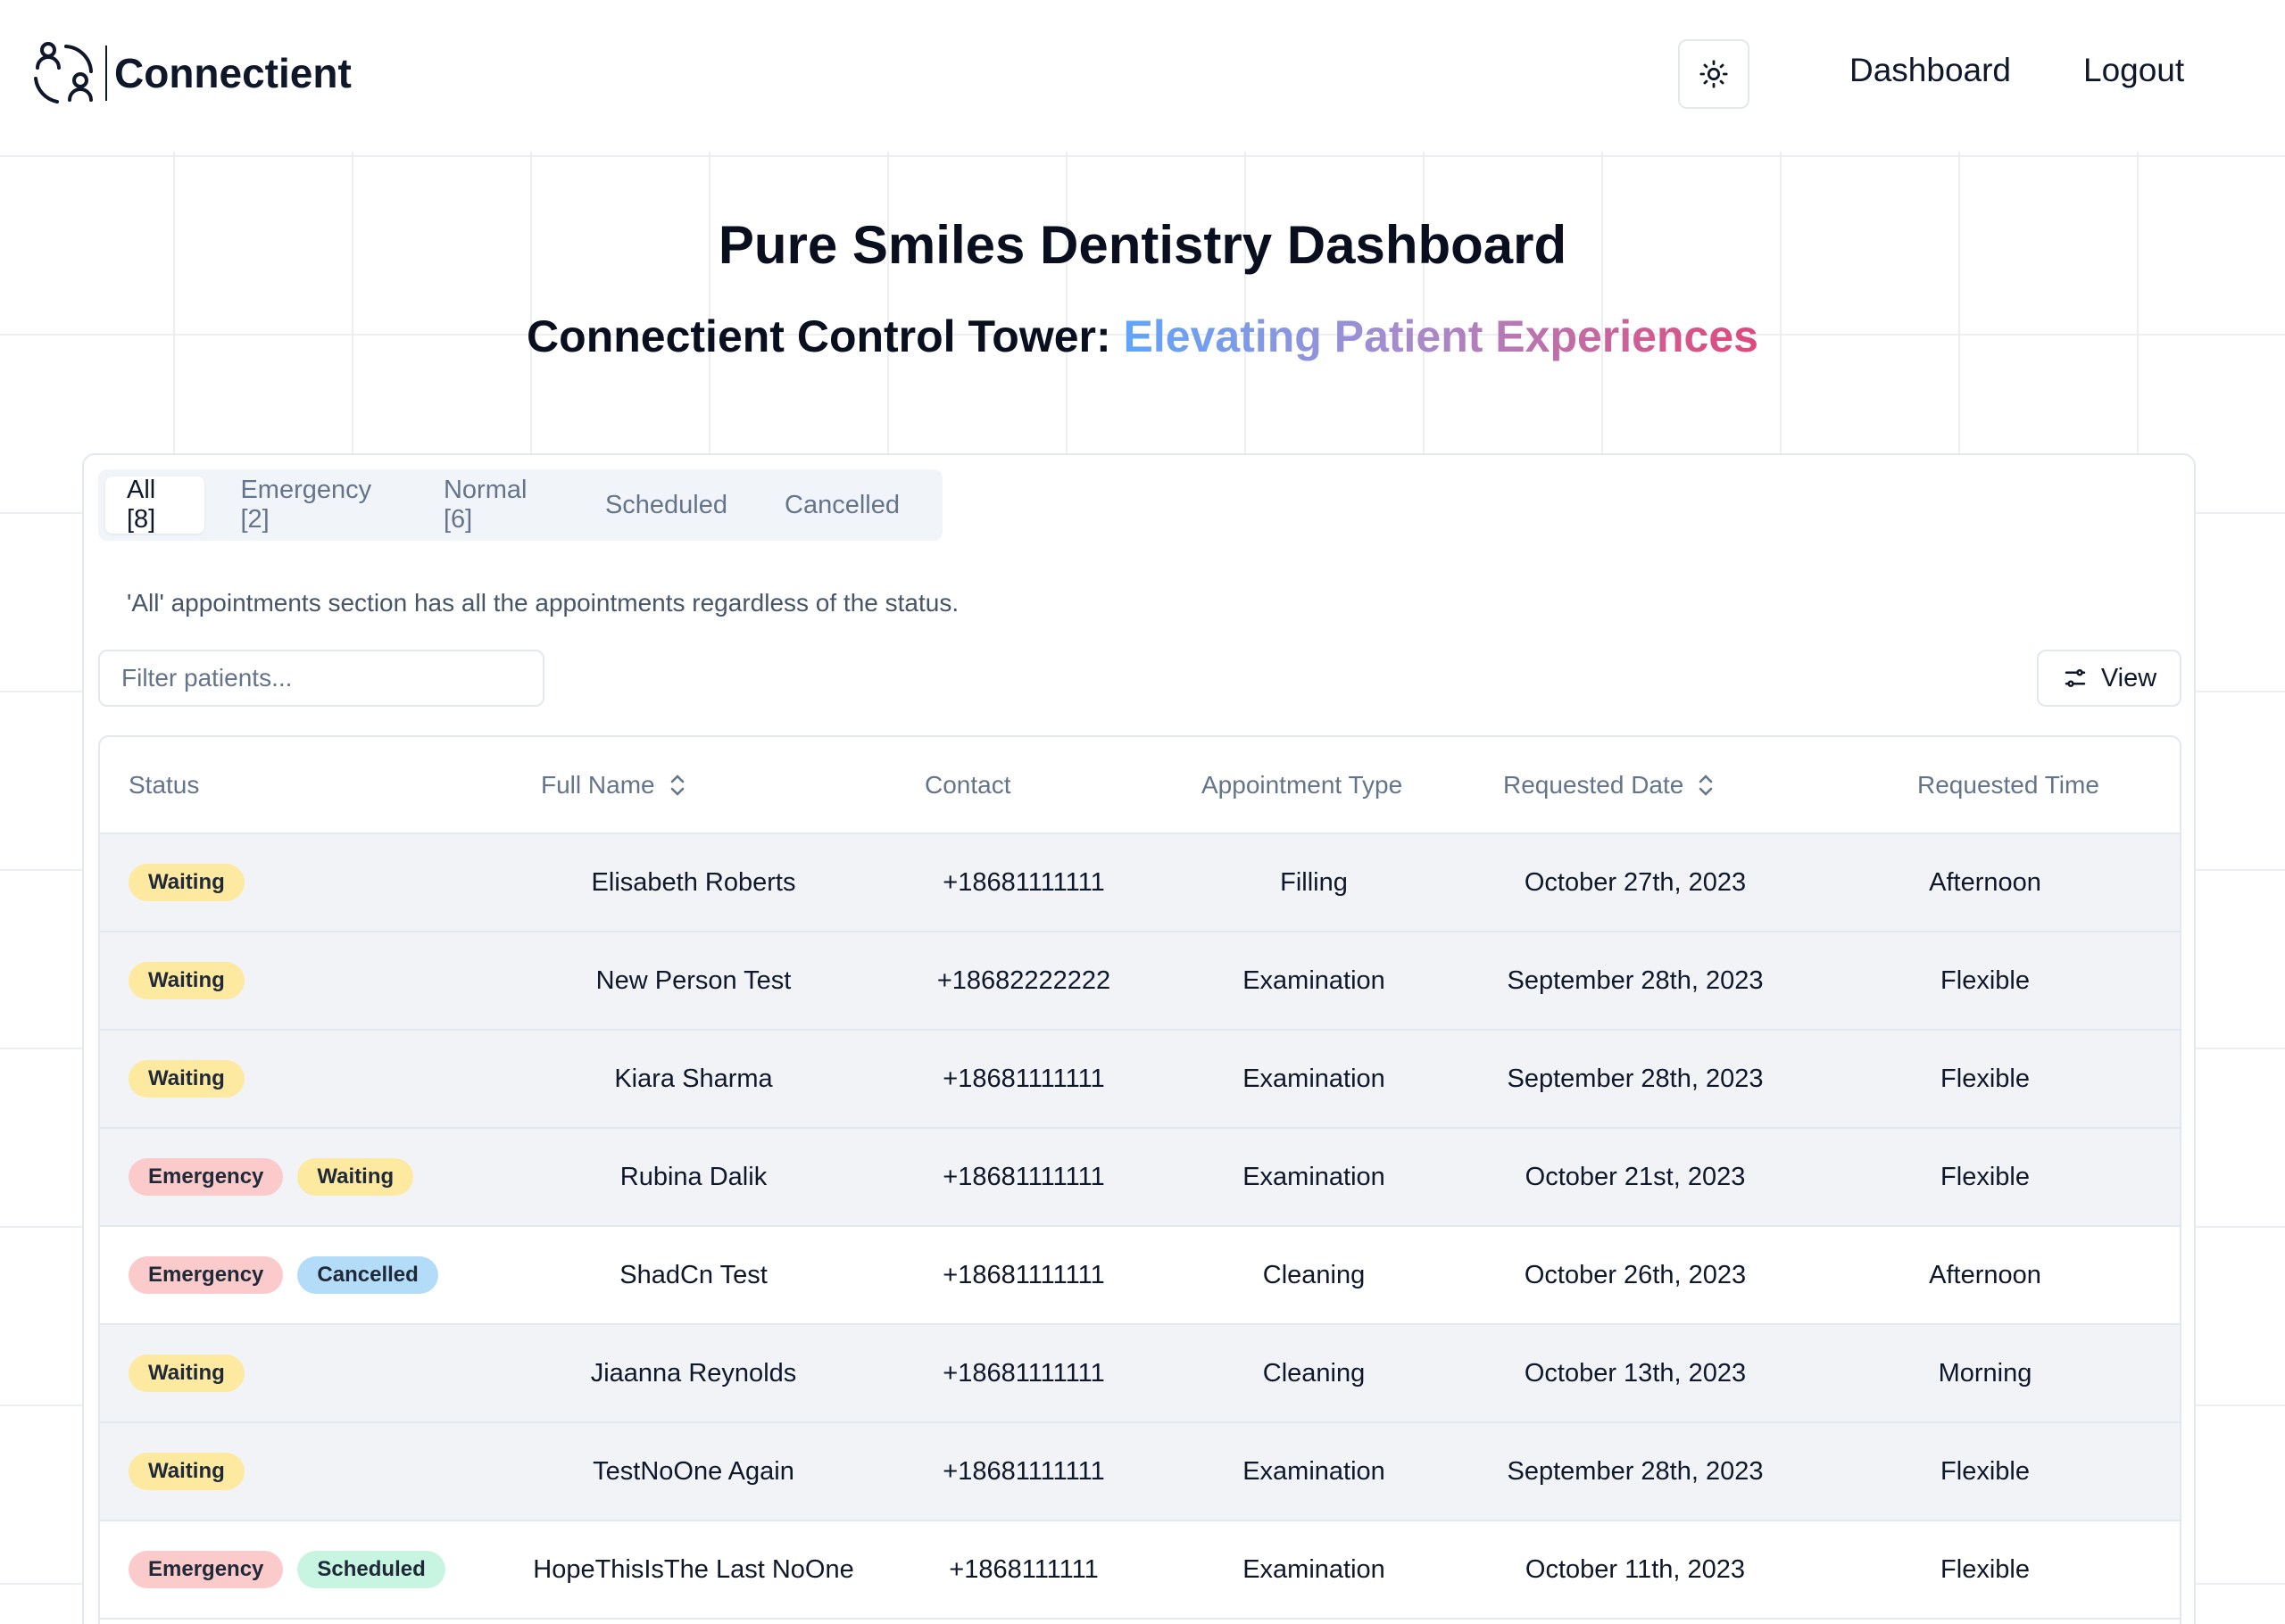  What do you see at coordinates (1930, 70) in the screenshot?
I see `nav-dashboard-link: Dashboard` at bounding box center [1930, 70].